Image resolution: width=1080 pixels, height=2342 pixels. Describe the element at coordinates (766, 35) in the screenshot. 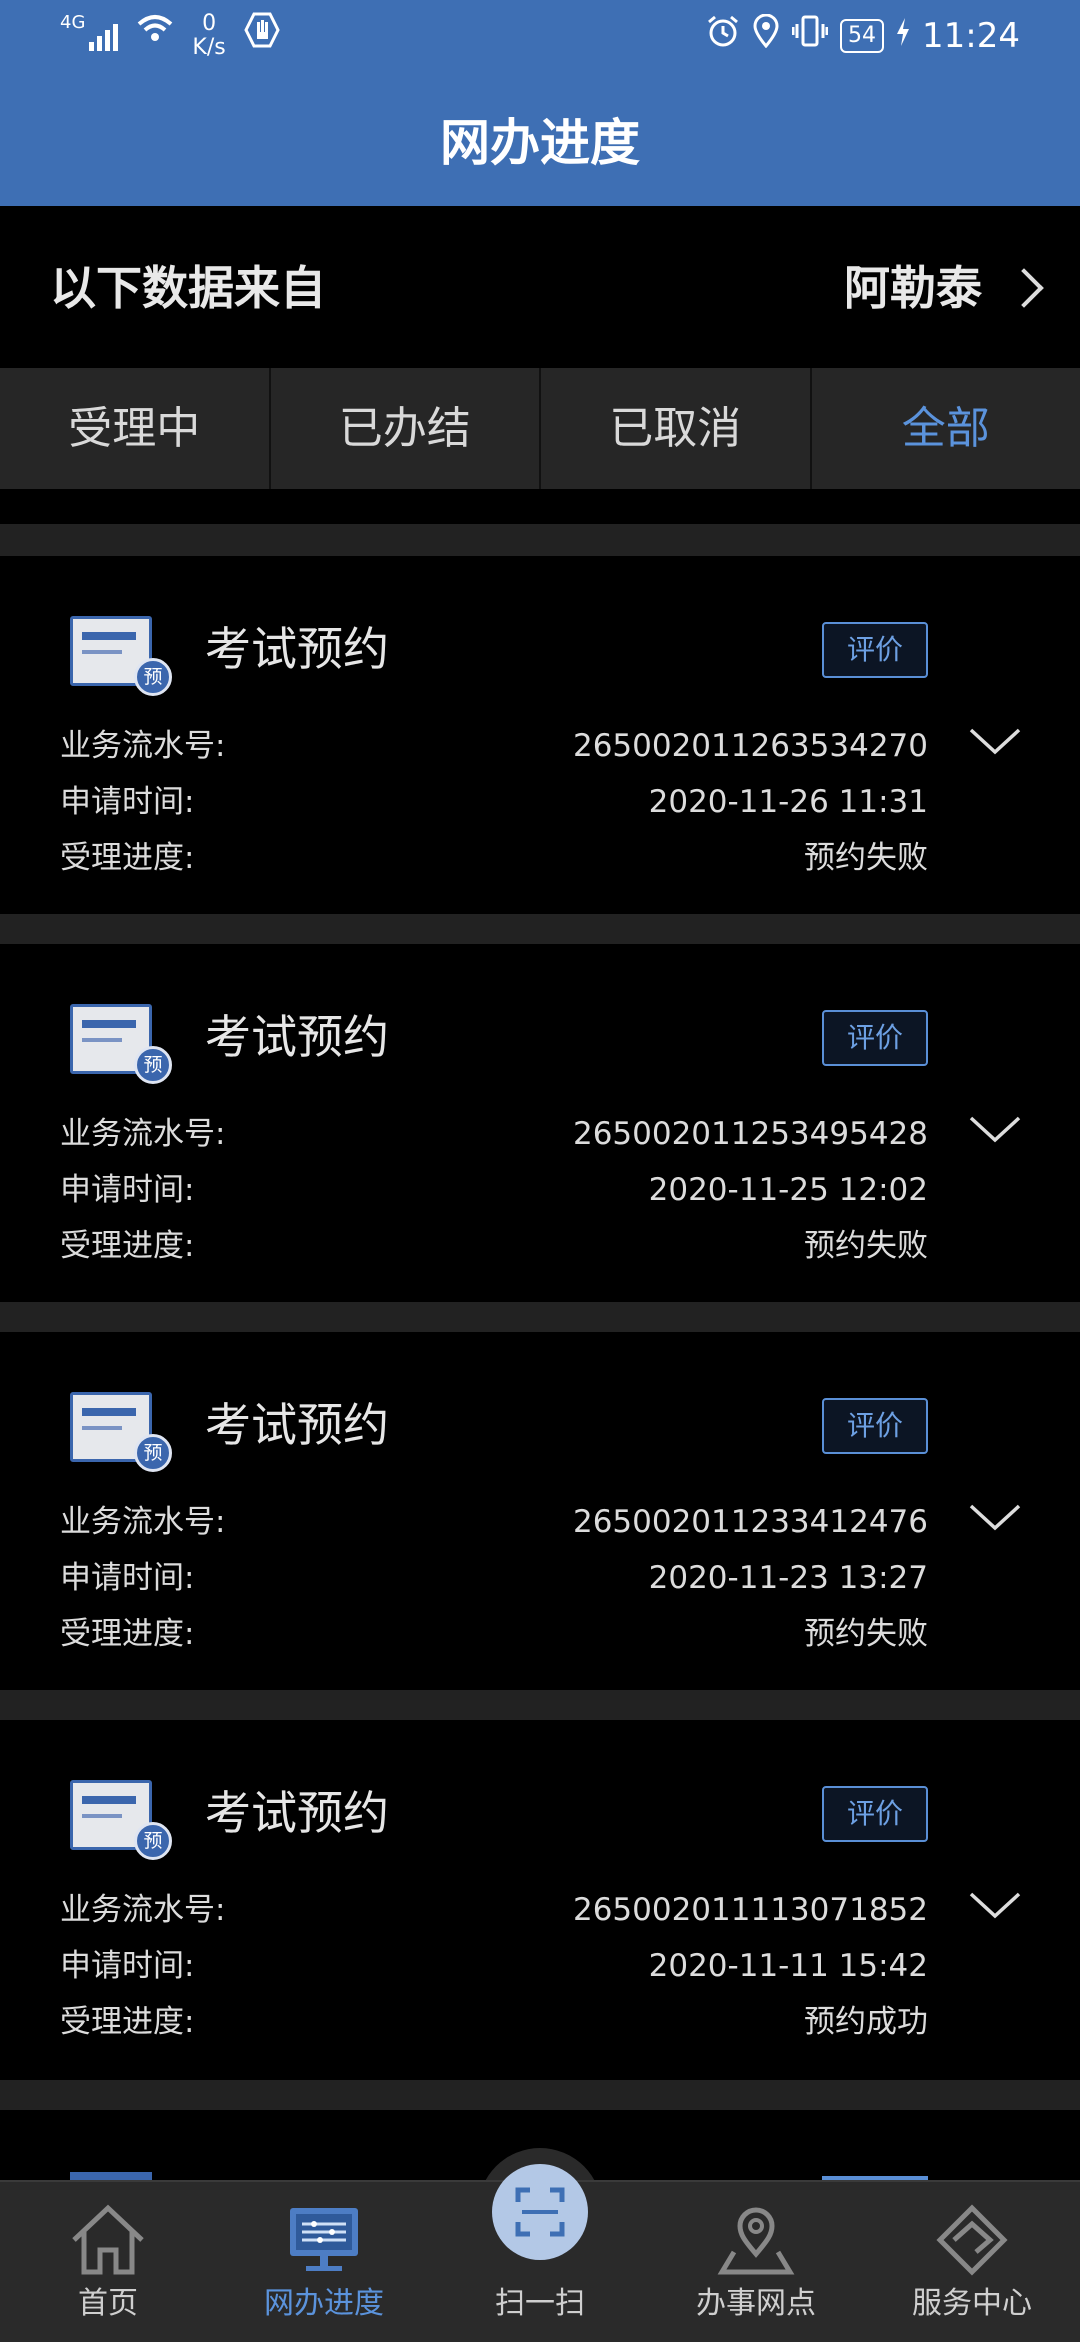

I see `location-pin-icon` at that location.